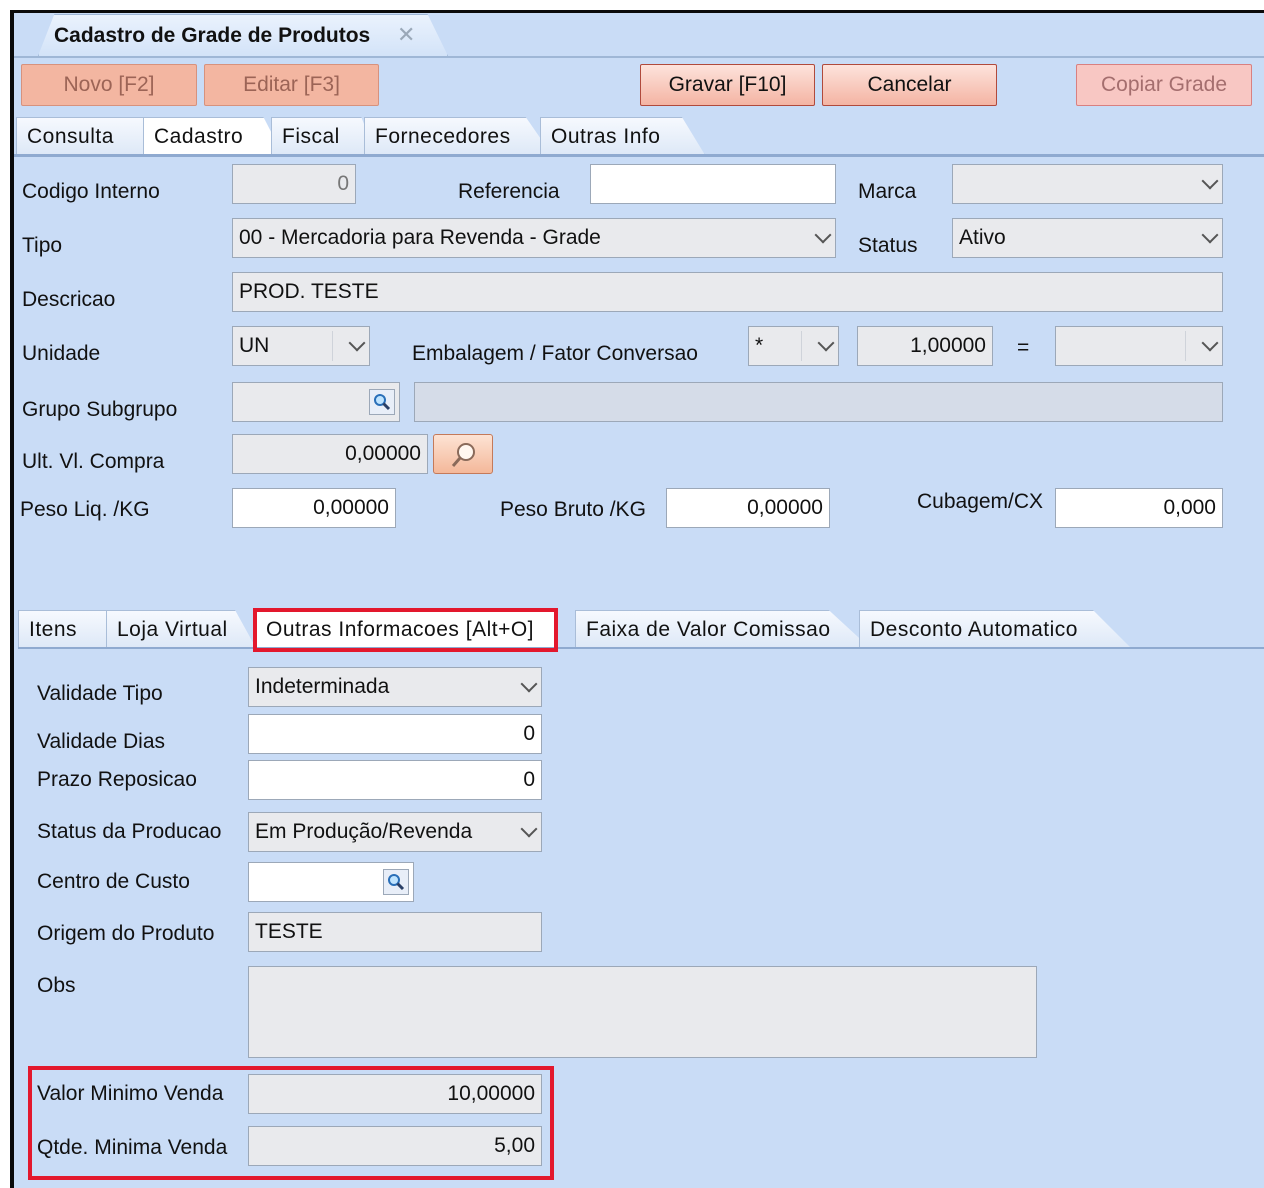  Describe the element at coordinates (56, 985) in the screenshot. I see `obs-label: Obs` at that location.